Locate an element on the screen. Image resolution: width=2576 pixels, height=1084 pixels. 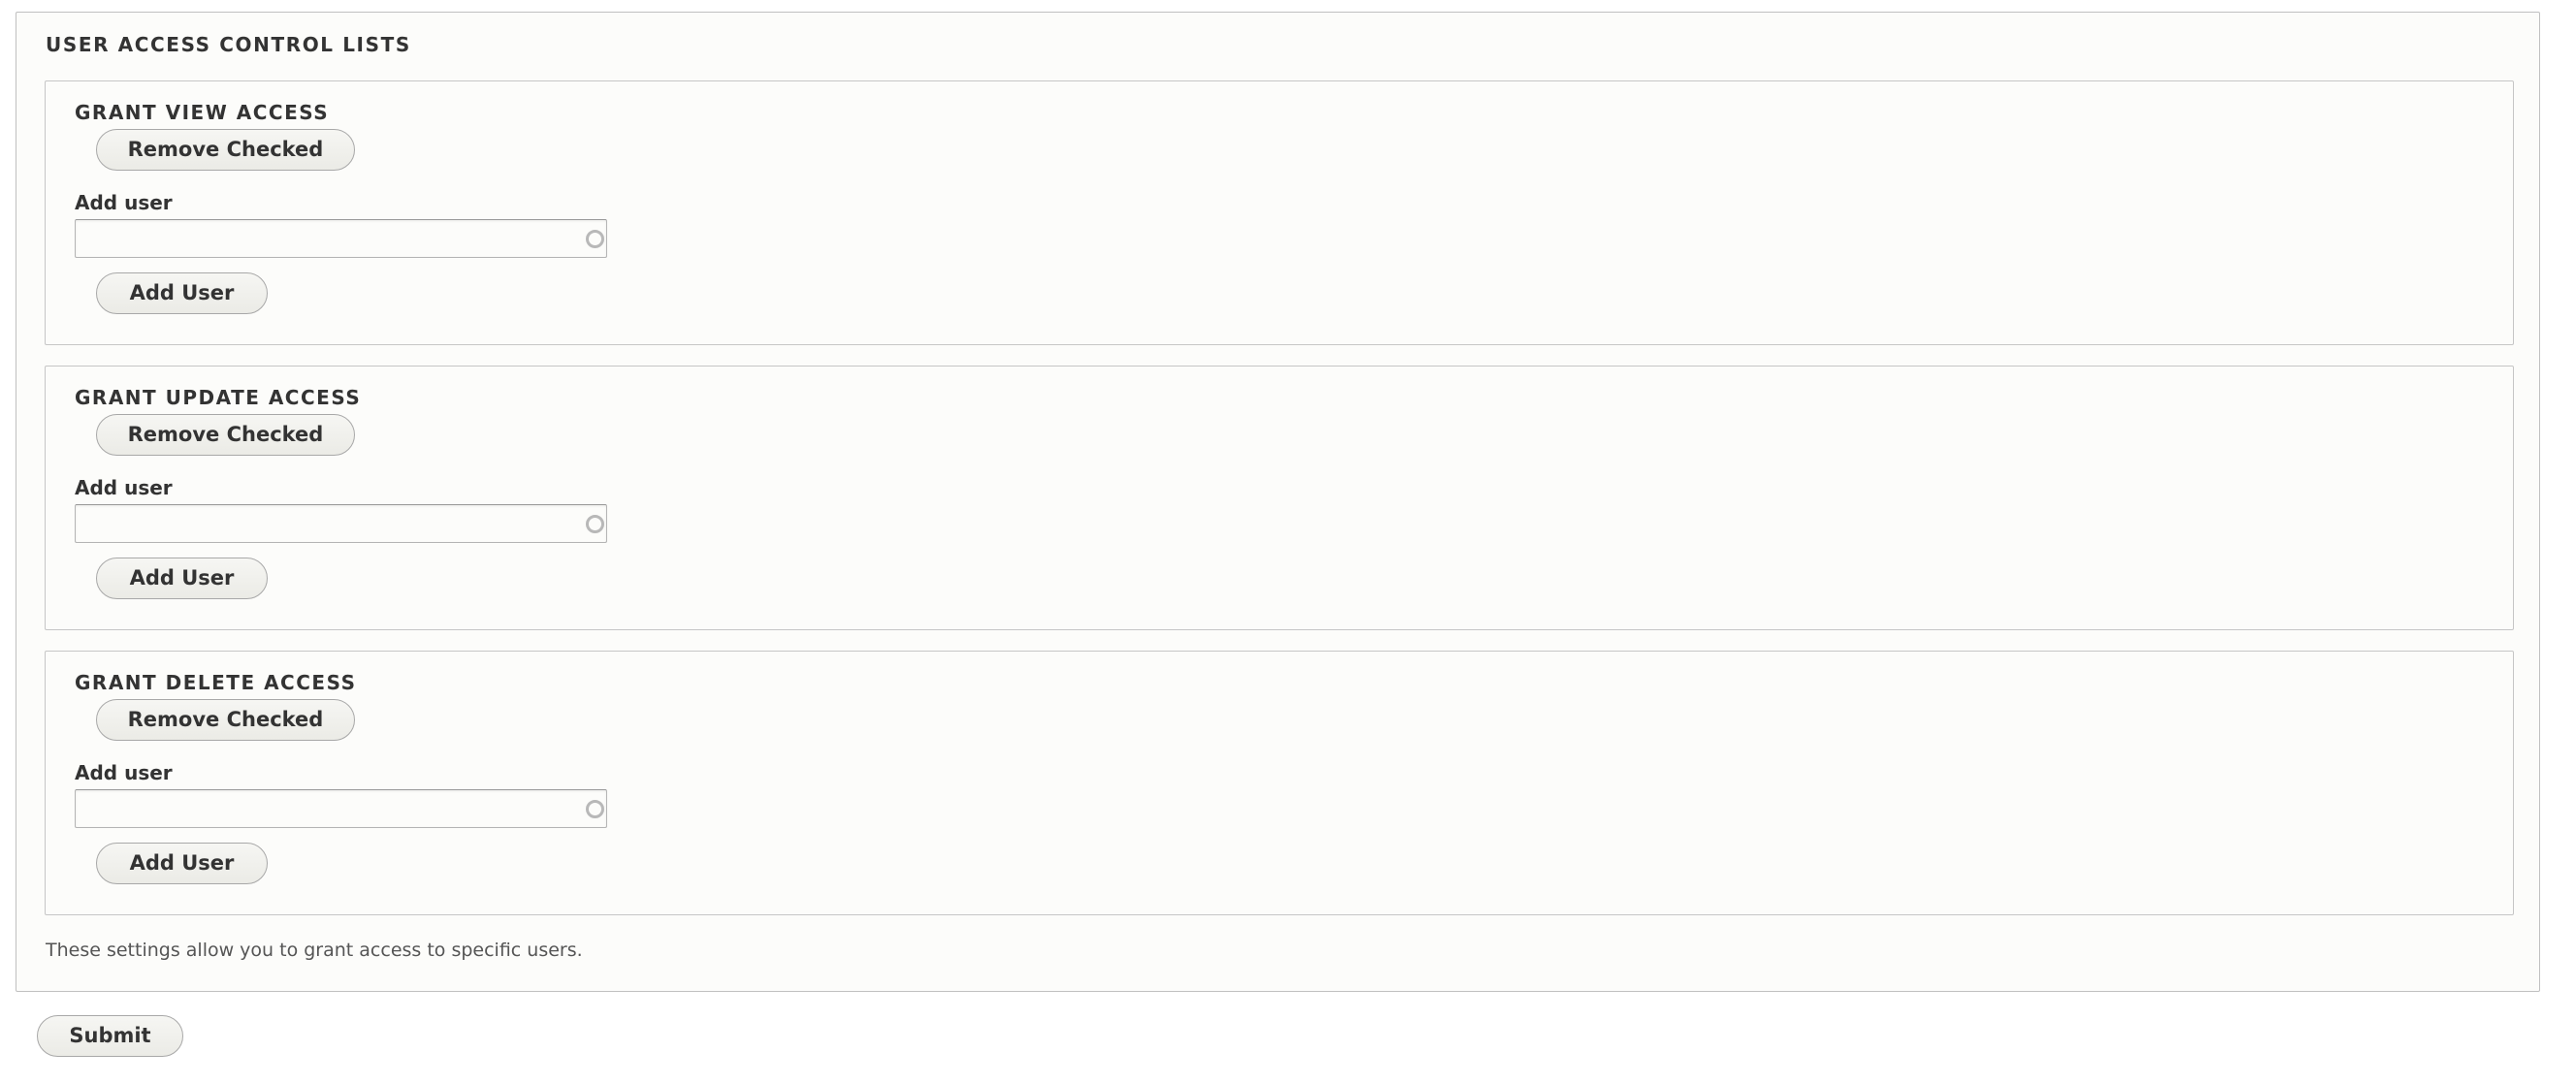
section-title: GRANT VIEW ACCESS is located at coordinates (202, 112).